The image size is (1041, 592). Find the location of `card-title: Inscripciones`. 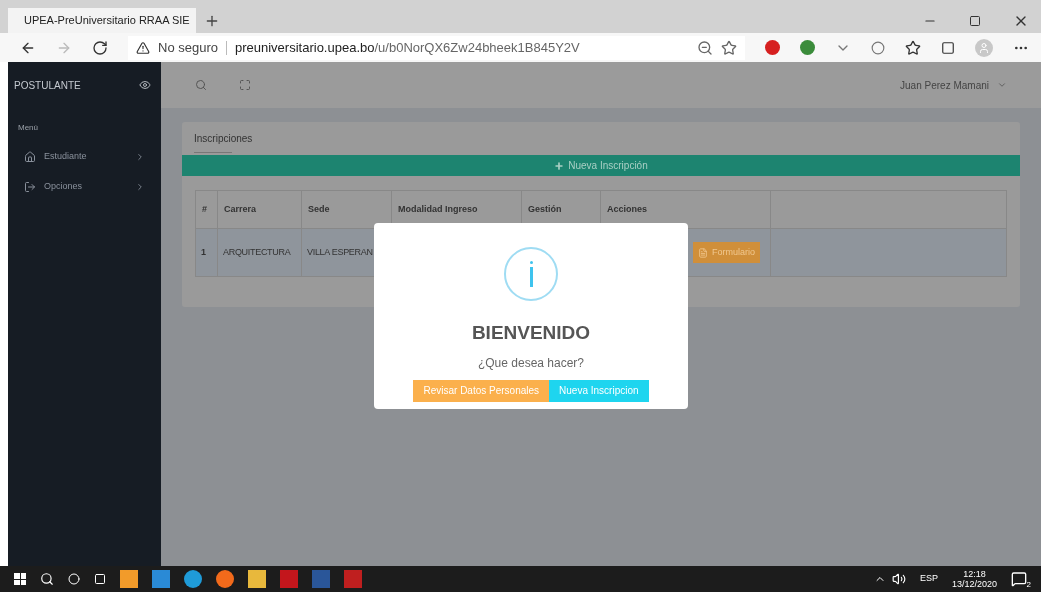

card-title: Inscripciones is located at coordinates (223, 139).